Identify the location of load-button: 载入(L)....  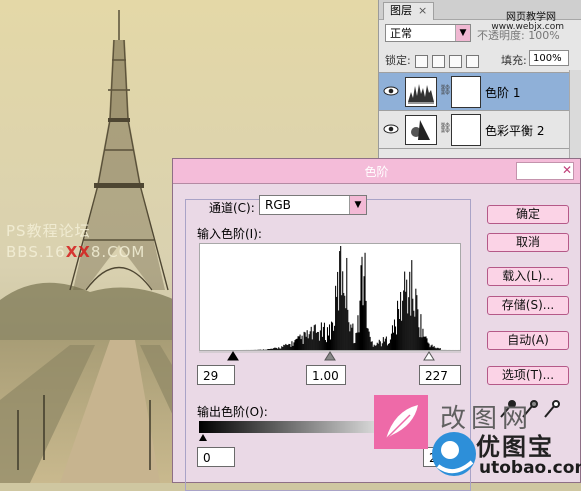
(528, 276).